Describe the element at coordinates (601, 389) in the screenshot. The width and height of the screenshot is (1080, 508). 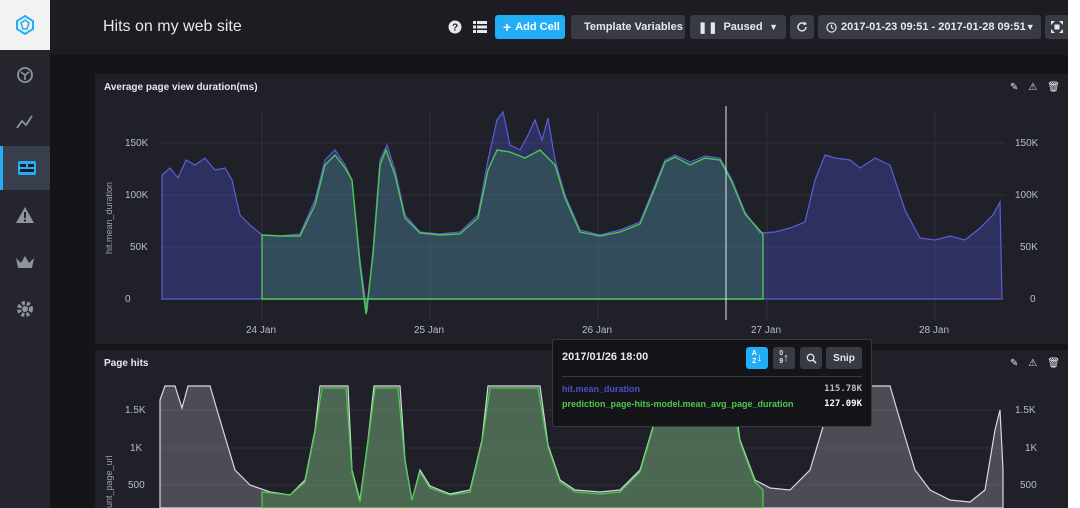
I see `legend-series-name: hit.mean_duration` at that location.